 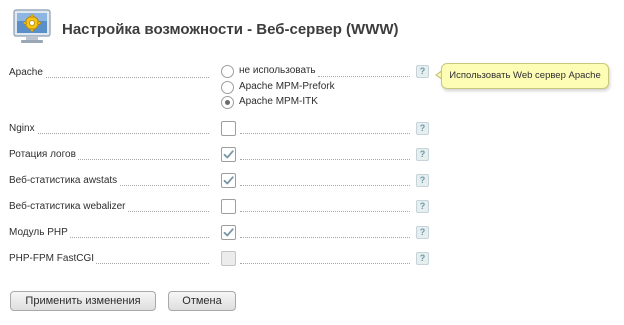 I want to click on cancel-button: Отмена, so click(x=202, y=301).